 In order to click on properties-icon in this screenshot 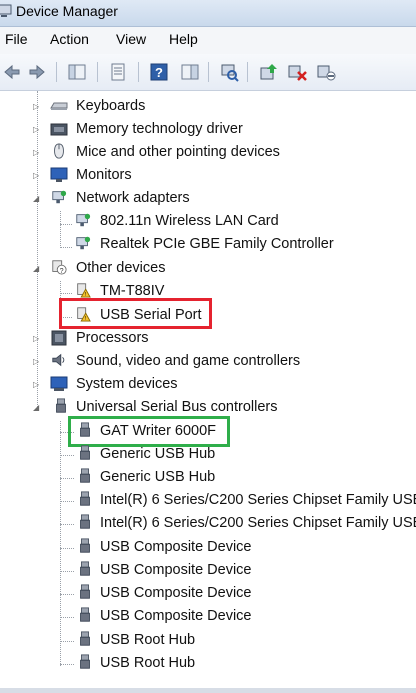, I will do `click(118, 72)`.